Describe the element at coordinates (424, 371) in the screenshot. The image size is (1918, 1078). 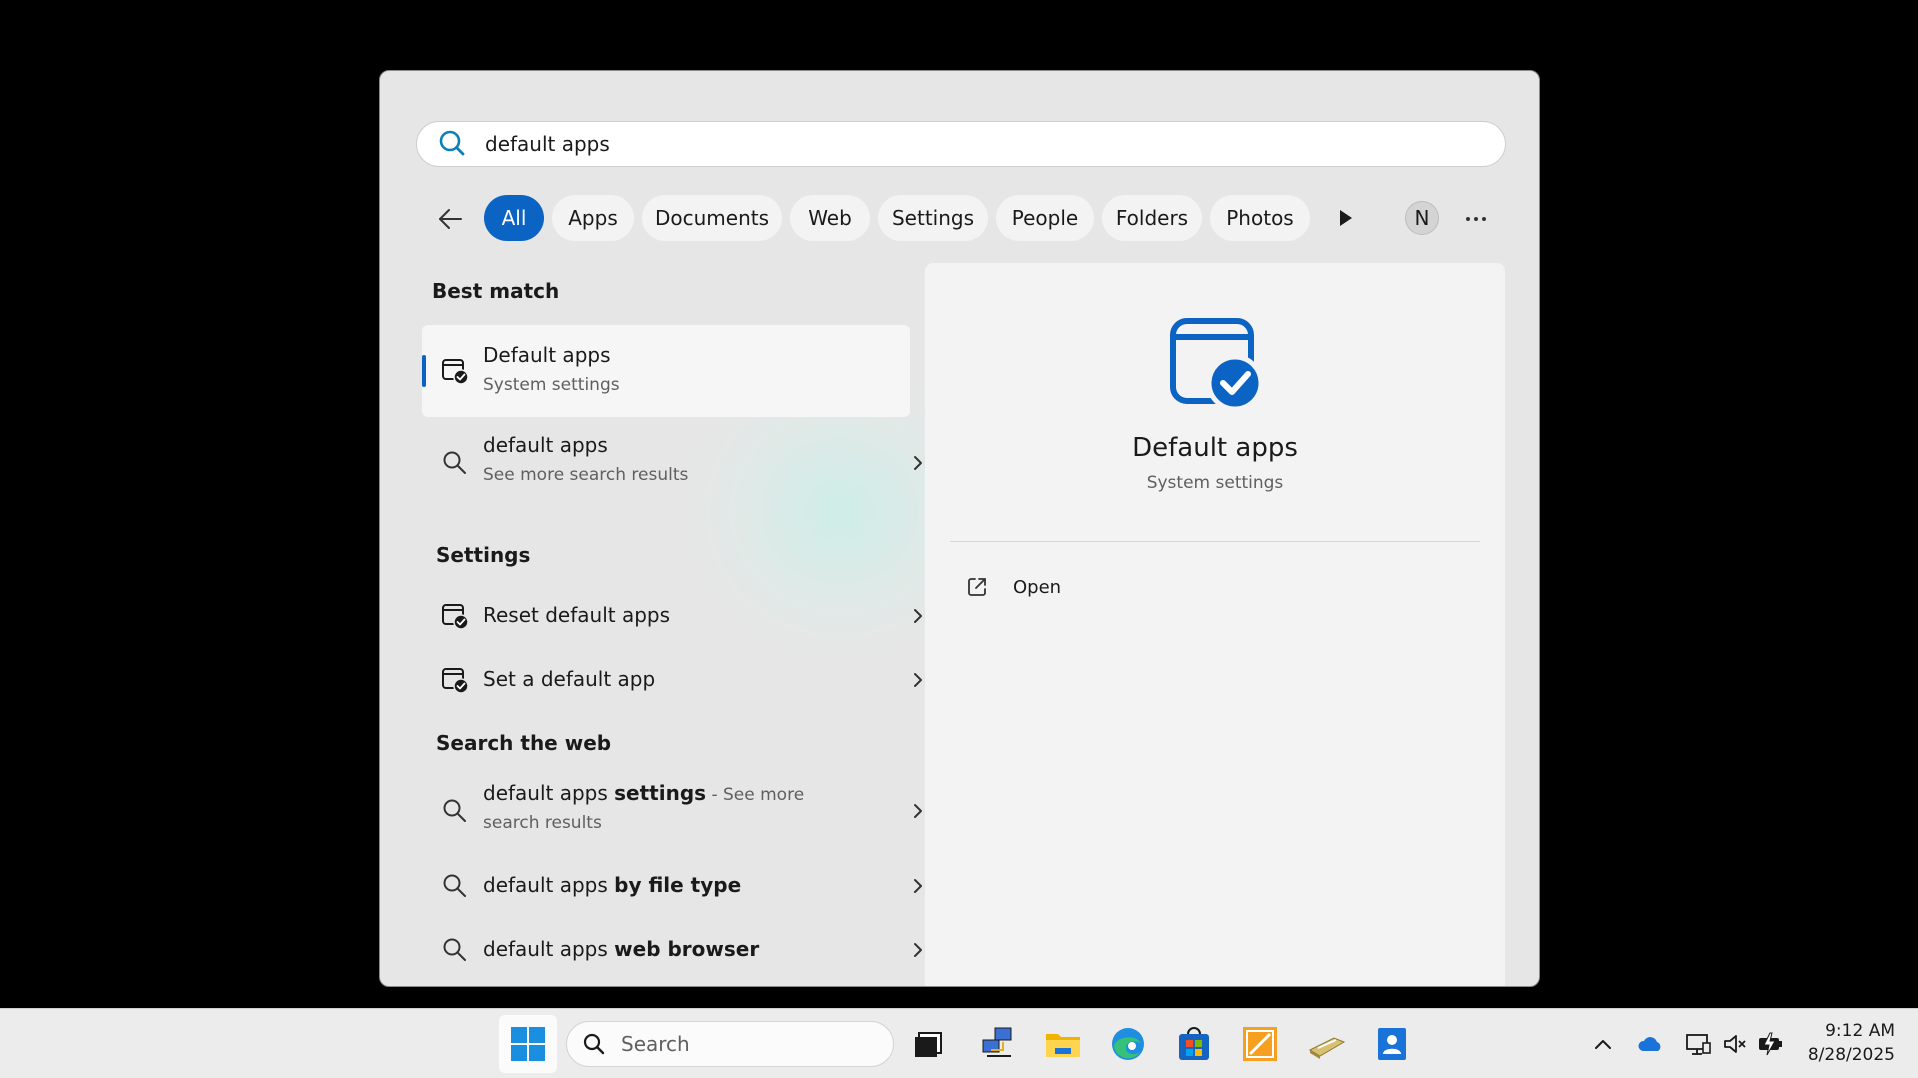
I see `selection-indicator` at that location.